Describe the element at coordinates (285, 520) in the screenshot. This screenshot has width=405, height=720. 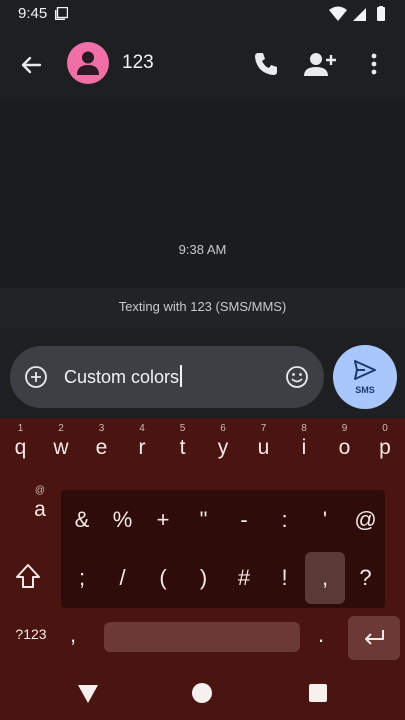
I see `symbol-key: :` at that location.